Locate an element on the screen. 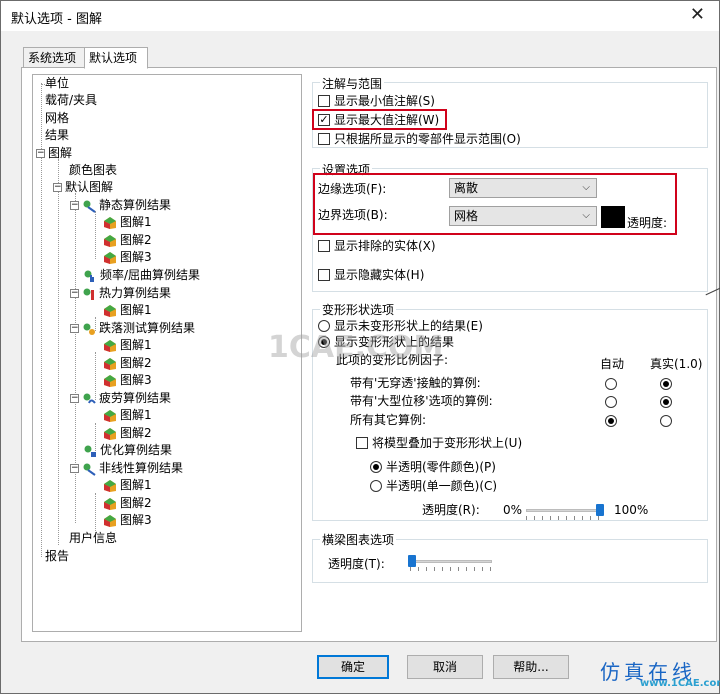 The height and width of the screenshot is (694, 720). min-label: 0% is located at coordinates (513, 510).